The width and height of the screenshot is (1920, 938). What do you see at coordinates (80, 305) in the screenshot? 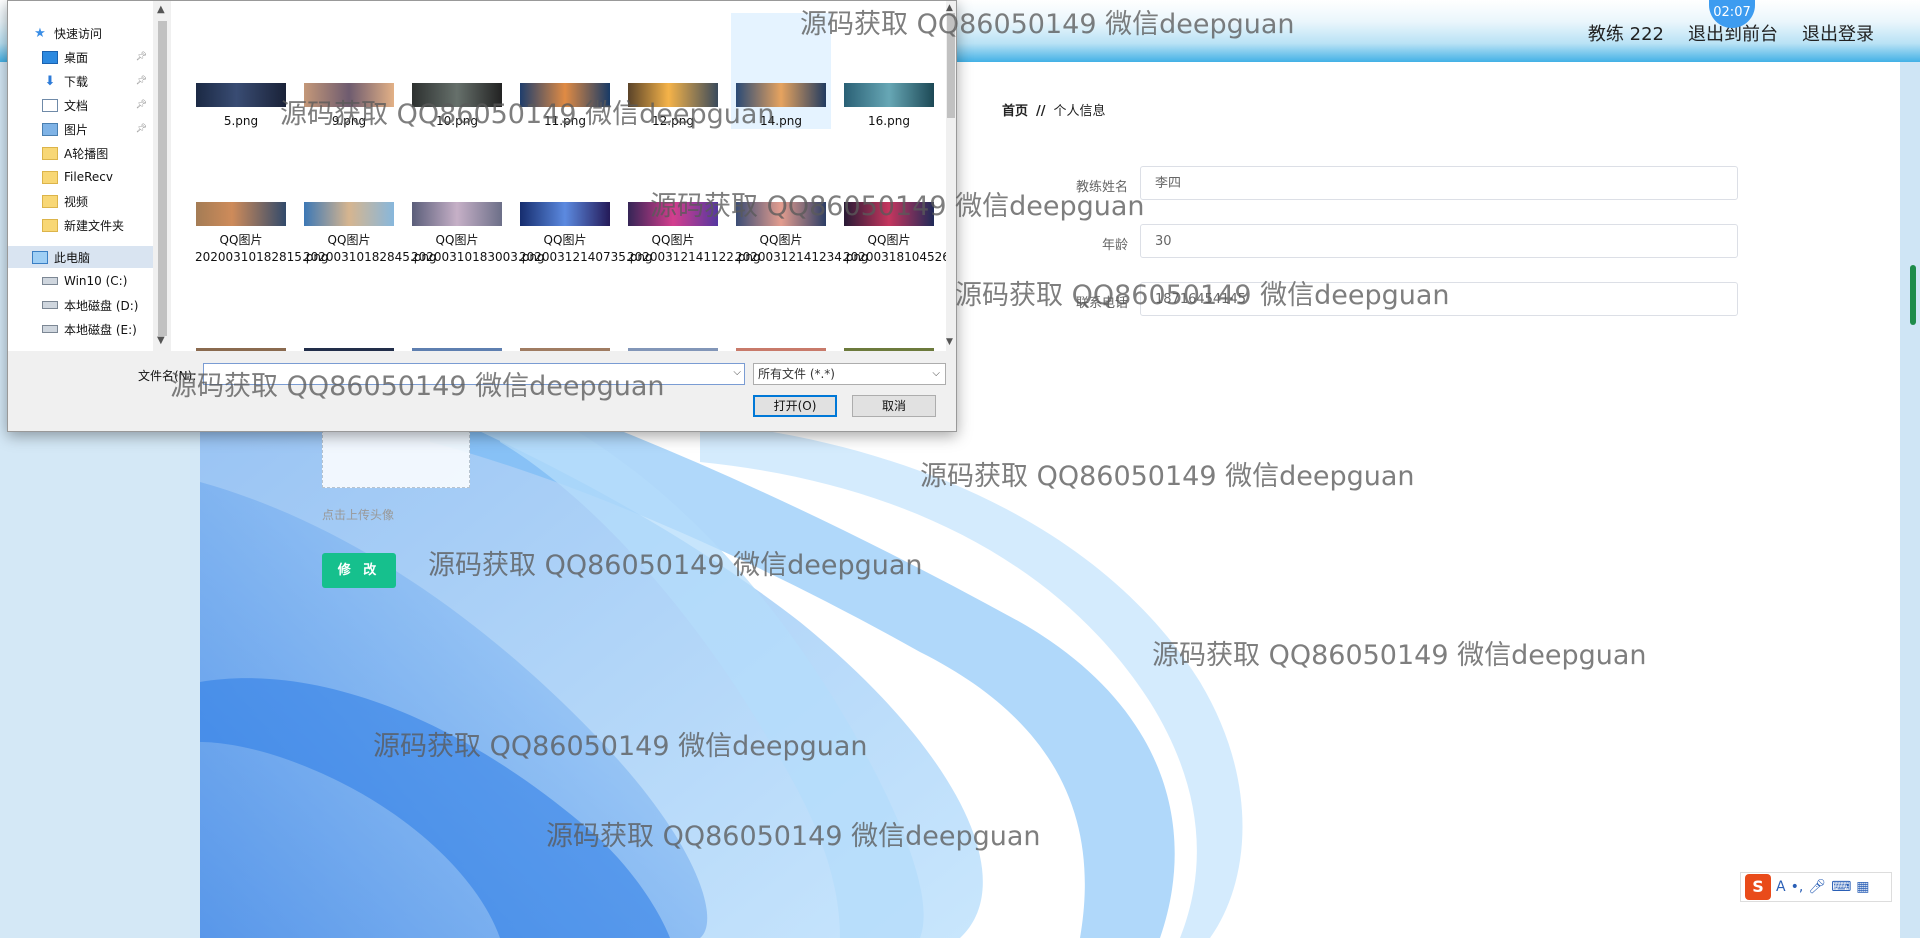
I see `nav-item: 本地磁盘 (D:)` at bounding box center [80, 305].